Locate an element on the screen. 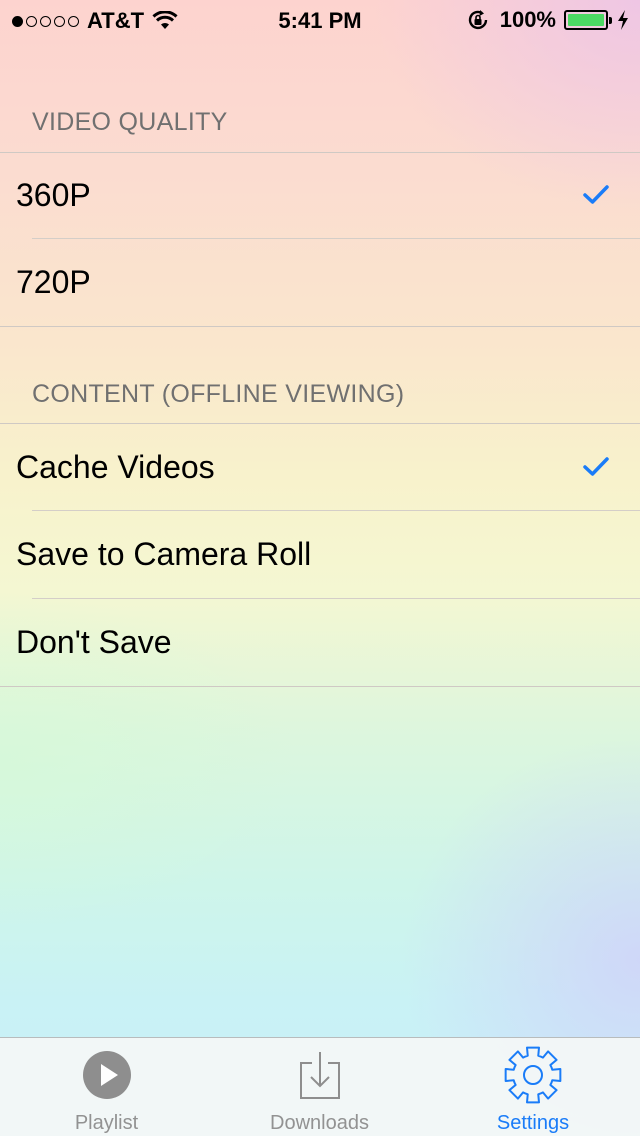 The width and height of the screenshot is (640, 1137). rotation-lock-icon is located at coordinates (477, 20).